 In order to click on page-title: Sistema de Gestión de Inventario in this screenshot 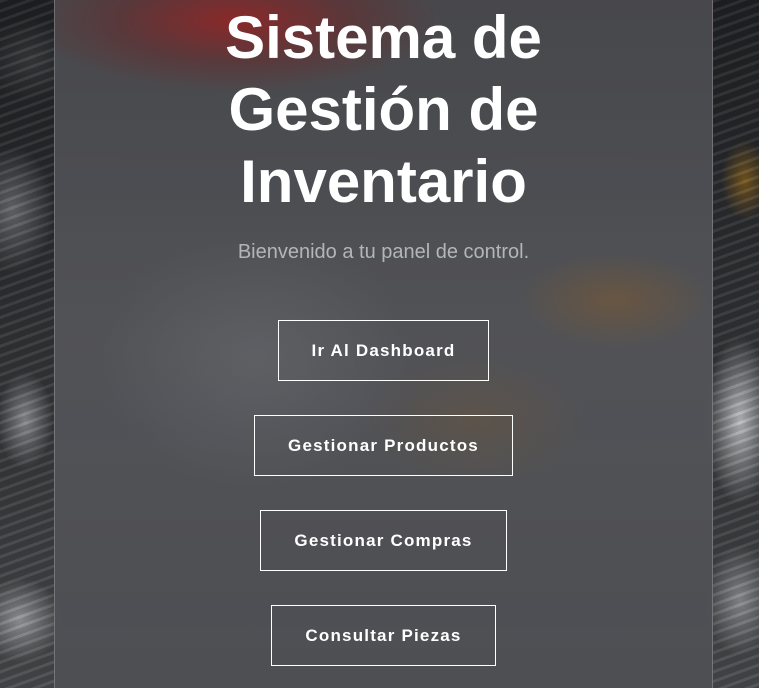, I will do `click(383, 109)`.